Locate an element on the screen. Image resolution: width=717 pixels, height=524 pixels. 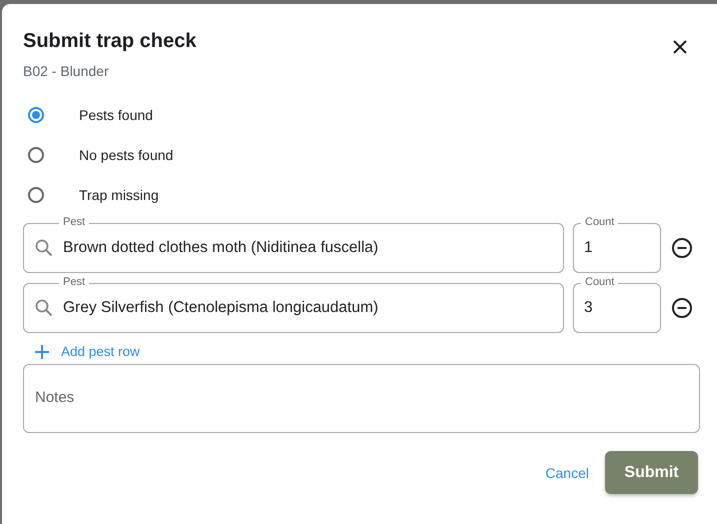
option-label: Trap missing is located at coordinates (119, 195).